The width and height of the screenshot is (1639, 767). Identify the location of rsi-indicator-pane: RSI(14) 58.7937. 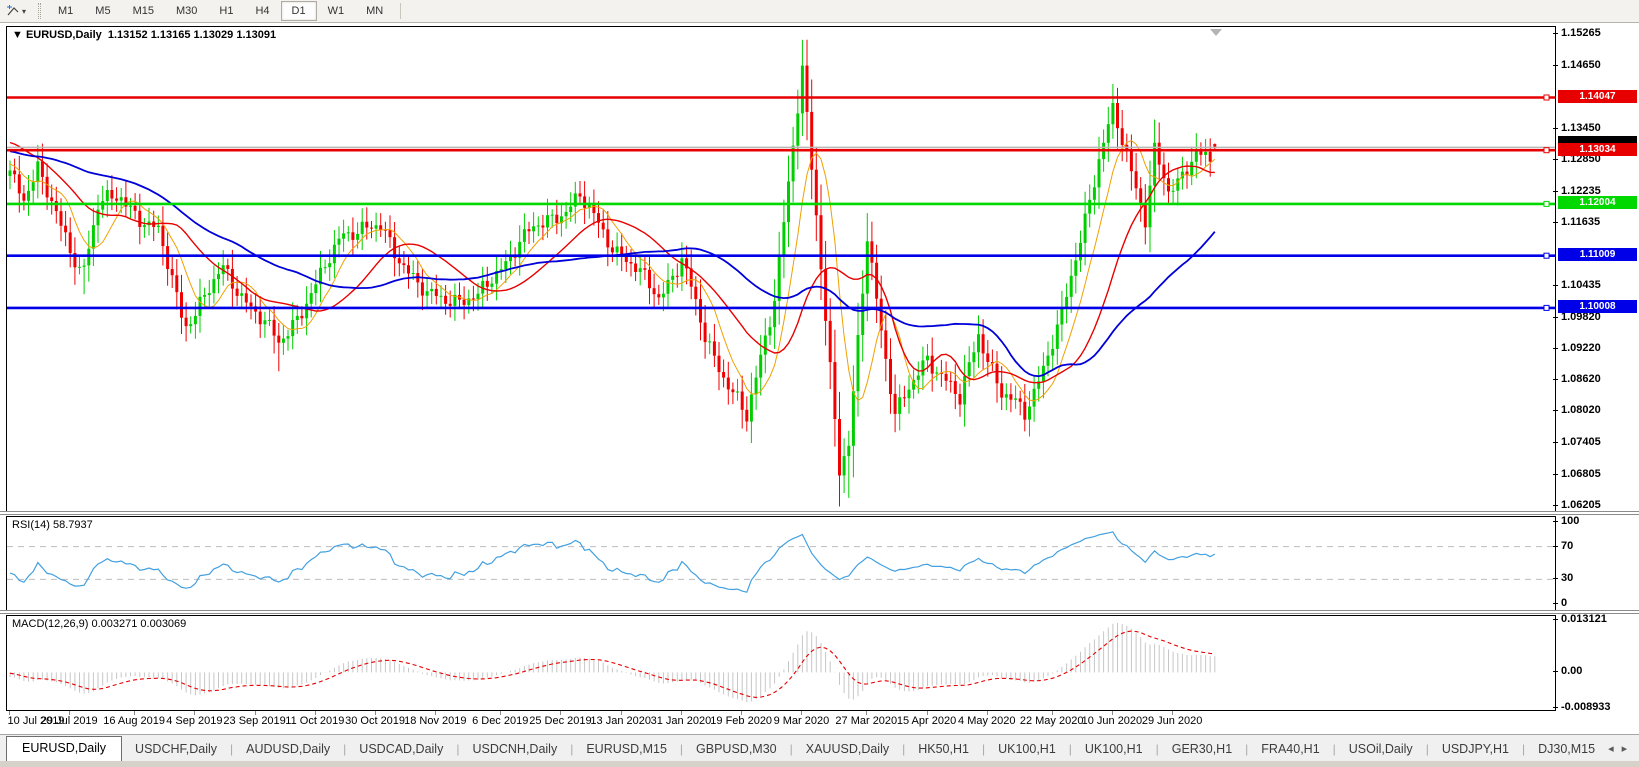
(781, 563).